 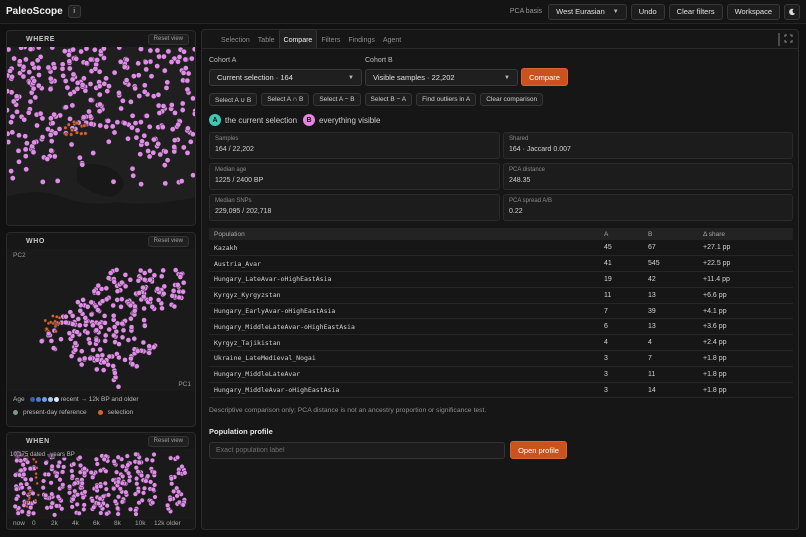 What do you see at coordinates (361, 38) in the screenshot?
I see `tab-findings: Findings` at bounding box center [361, 38].